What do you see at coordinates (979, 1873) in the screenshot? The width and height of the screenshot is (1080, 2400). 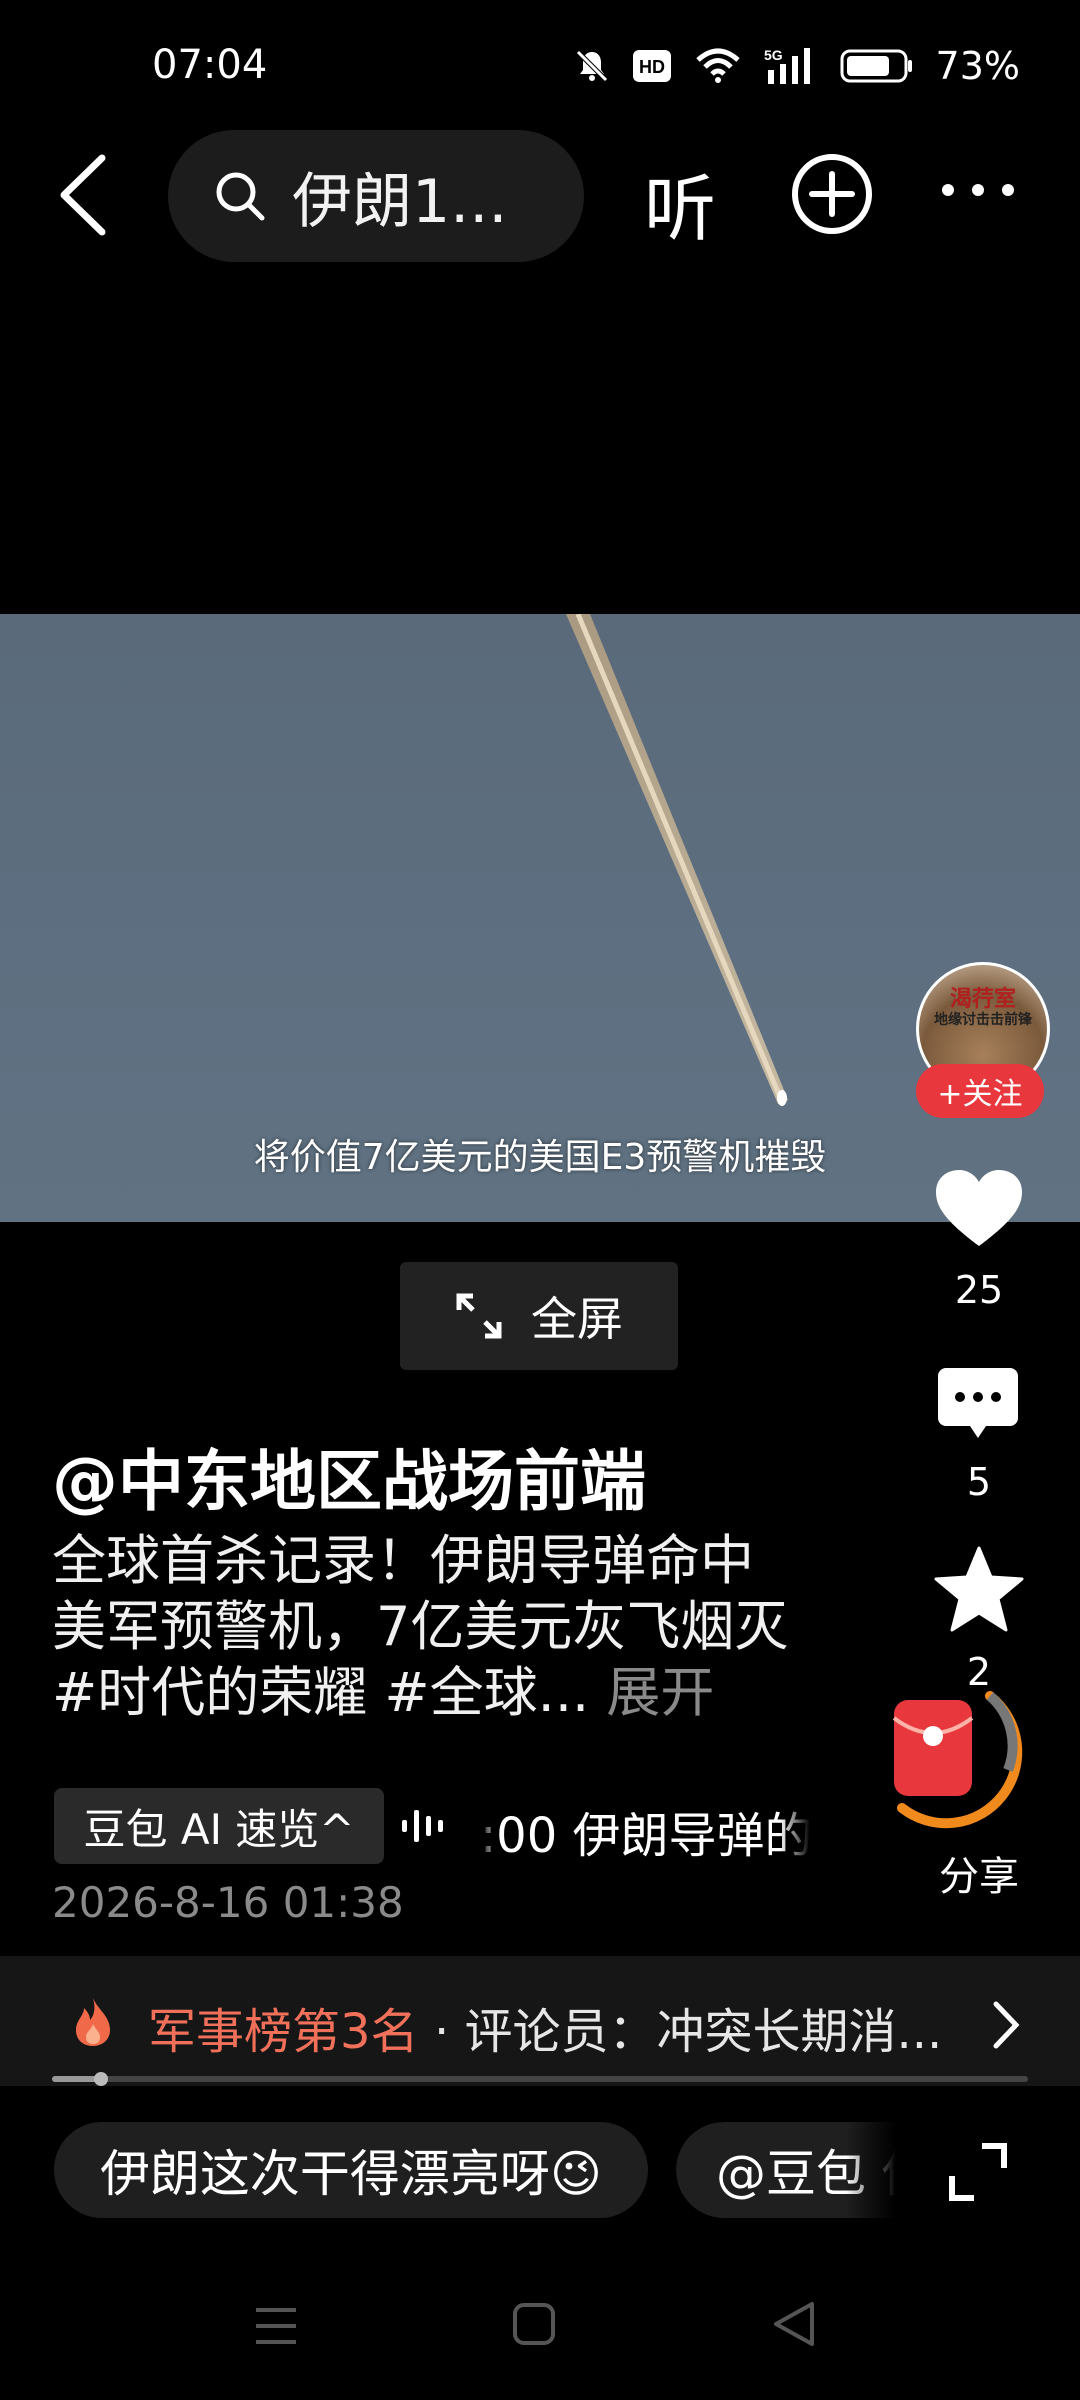 I see `share-label: 分享` at bounding box center [979, 1873].